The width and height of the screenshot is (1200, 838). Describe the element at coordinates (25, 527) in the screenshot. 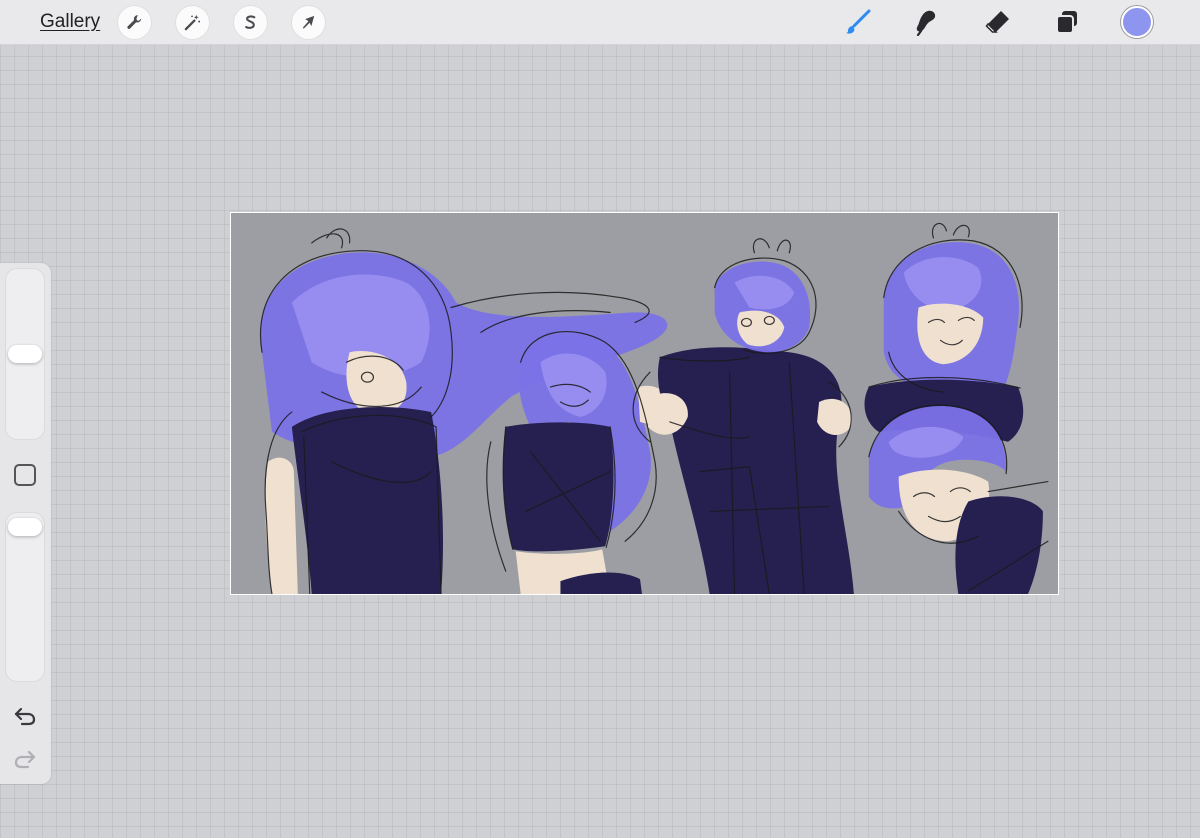

I see `brush-opacity-thumb` at that location.